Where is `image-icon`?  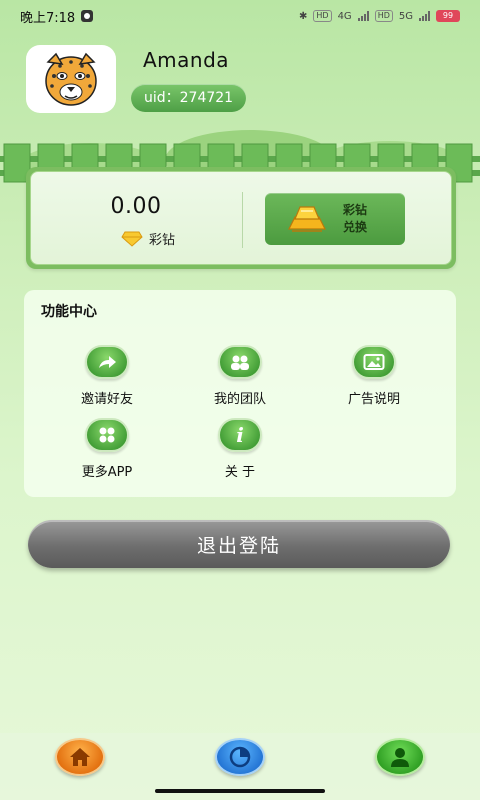
image-icon is located at coordinates (374, 362).